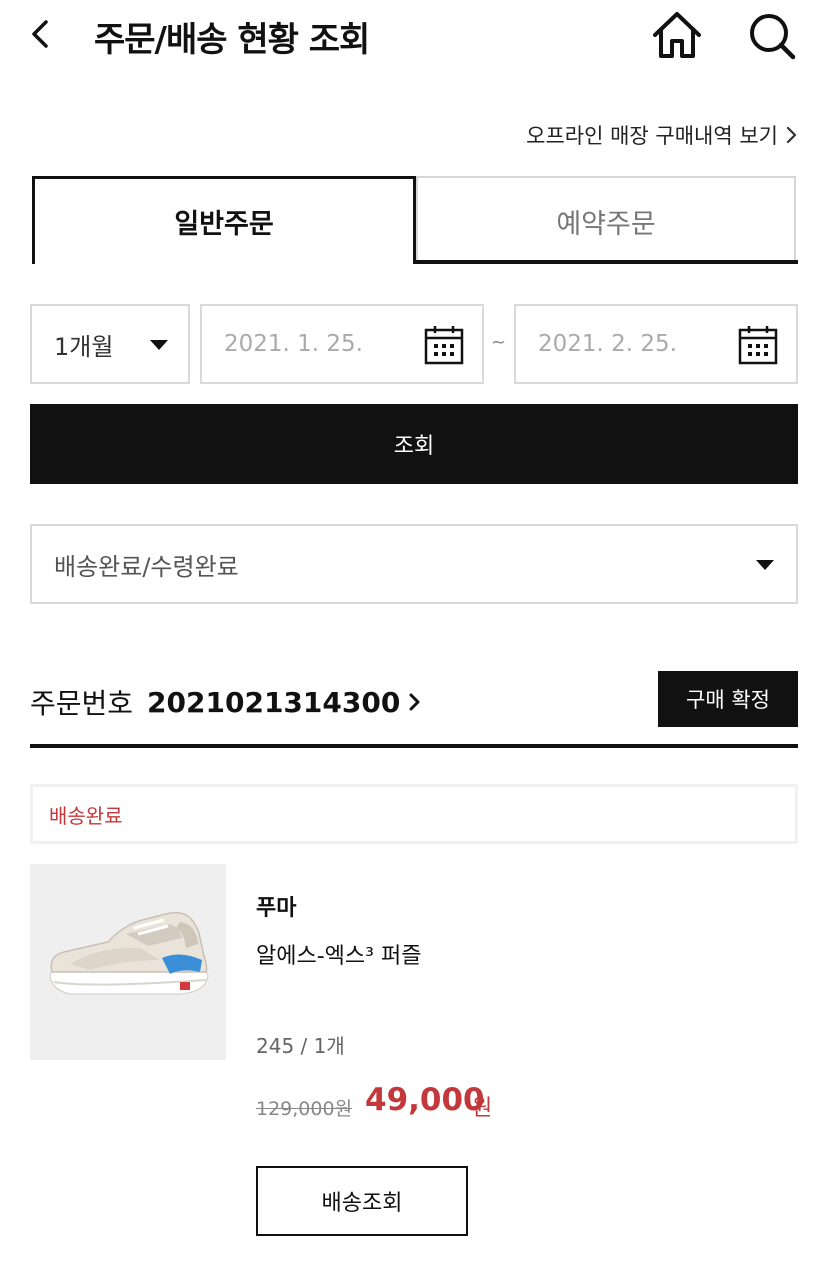  Describe the element at coordinates (232, 40) in the screenshot. I see `page-title: 주문/배송 현황 조회` at that location.